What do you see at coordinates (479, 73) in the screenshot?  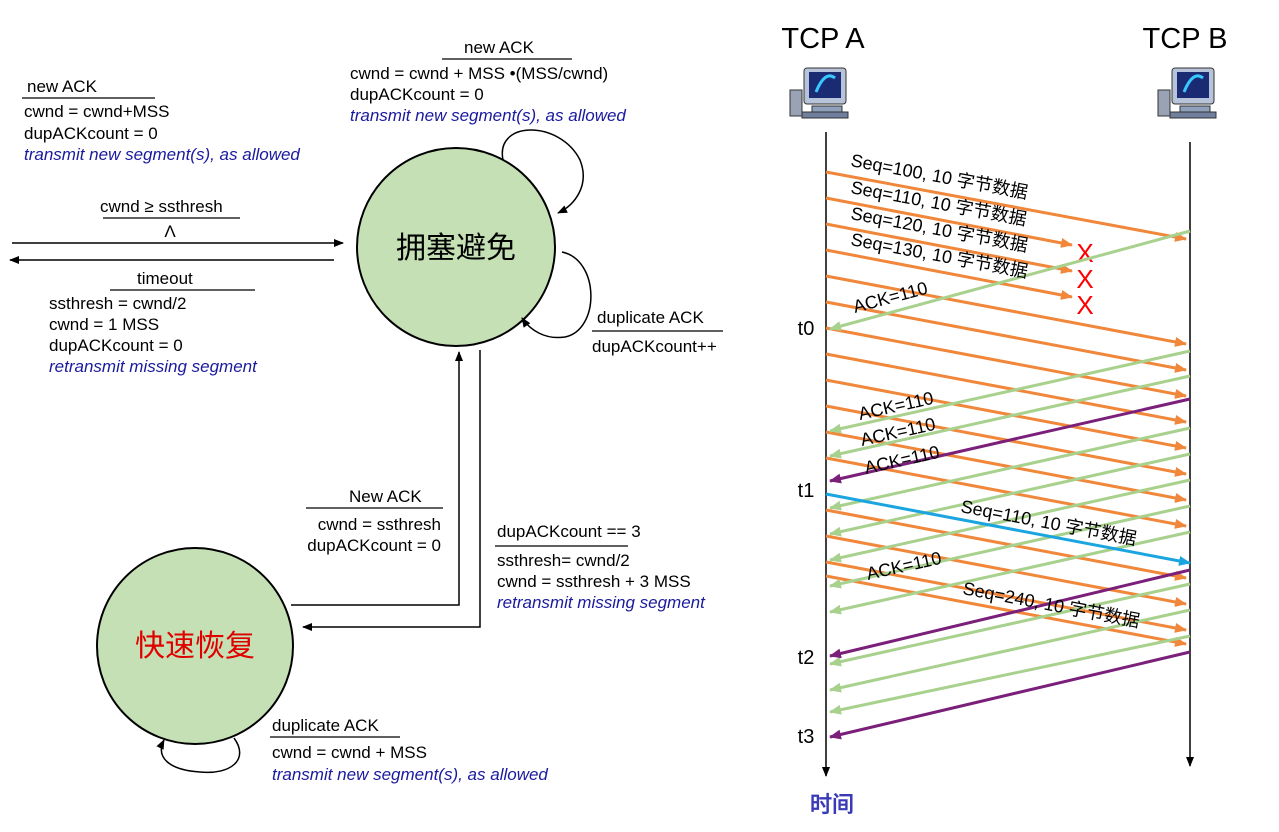 I see `action-cwnd-increment: cwnd = cwnd + MSS •(MSS/cwnd)` at bounding box center [479, 73].